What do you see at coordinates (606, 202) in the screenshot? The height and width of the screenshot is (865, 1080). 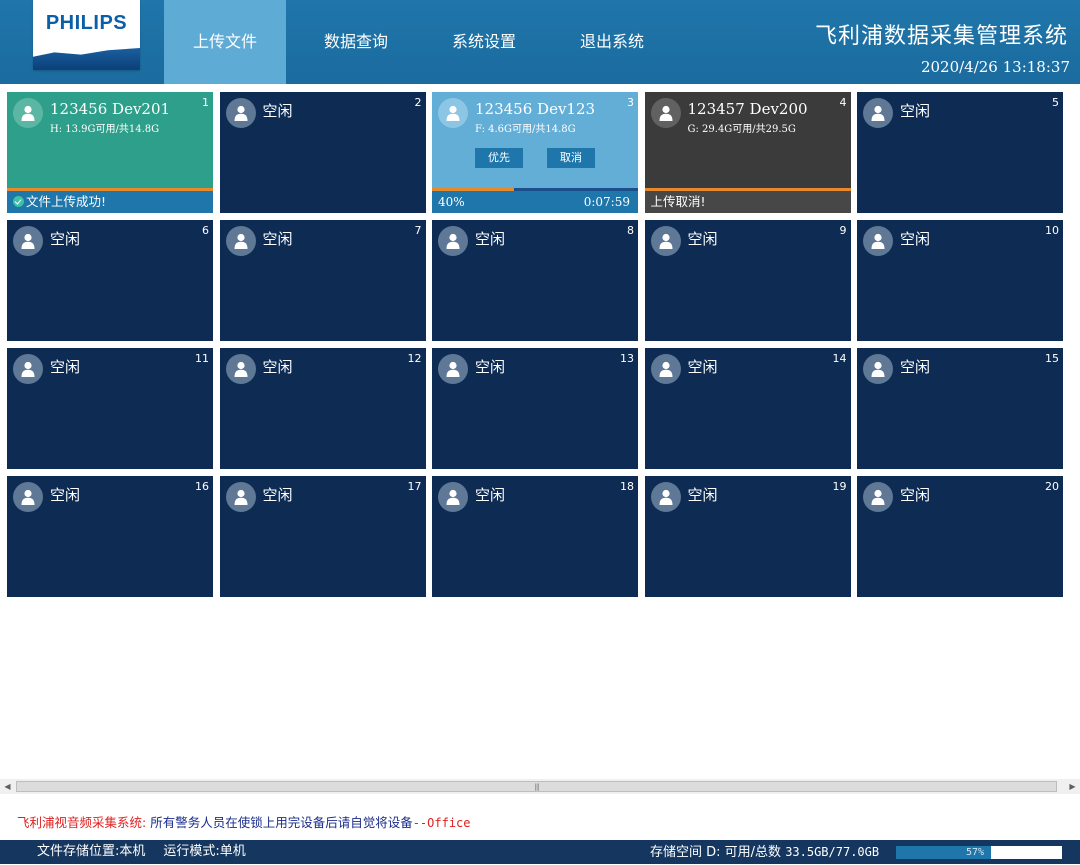 I see `upload-time-remaining: 0:07:59` at bounding box center [606, 202].